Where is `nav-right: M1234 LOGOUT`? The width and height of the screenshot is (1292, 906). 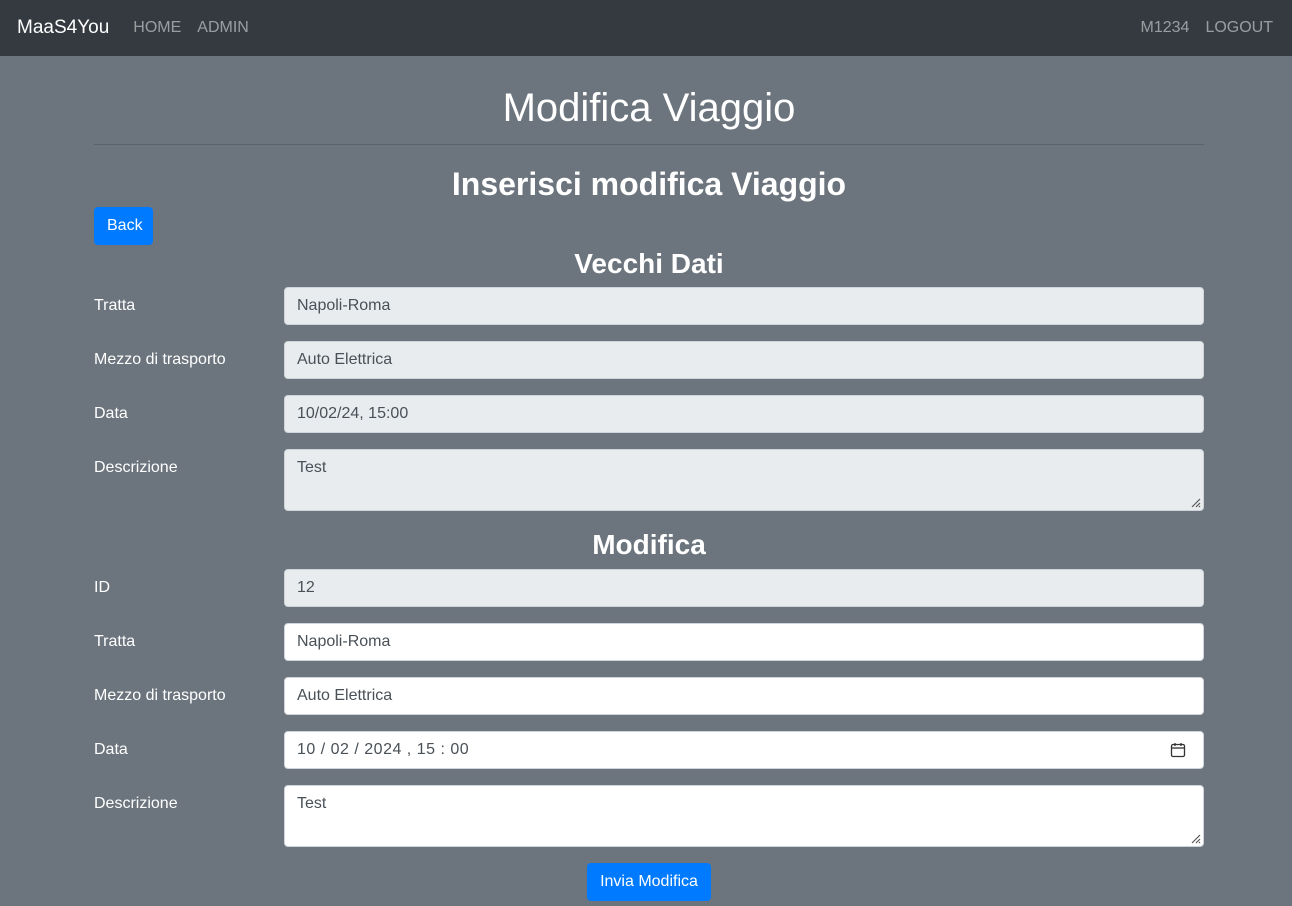
nav-right: M1234 LOGOUT is located at coordinates (1207, 28).